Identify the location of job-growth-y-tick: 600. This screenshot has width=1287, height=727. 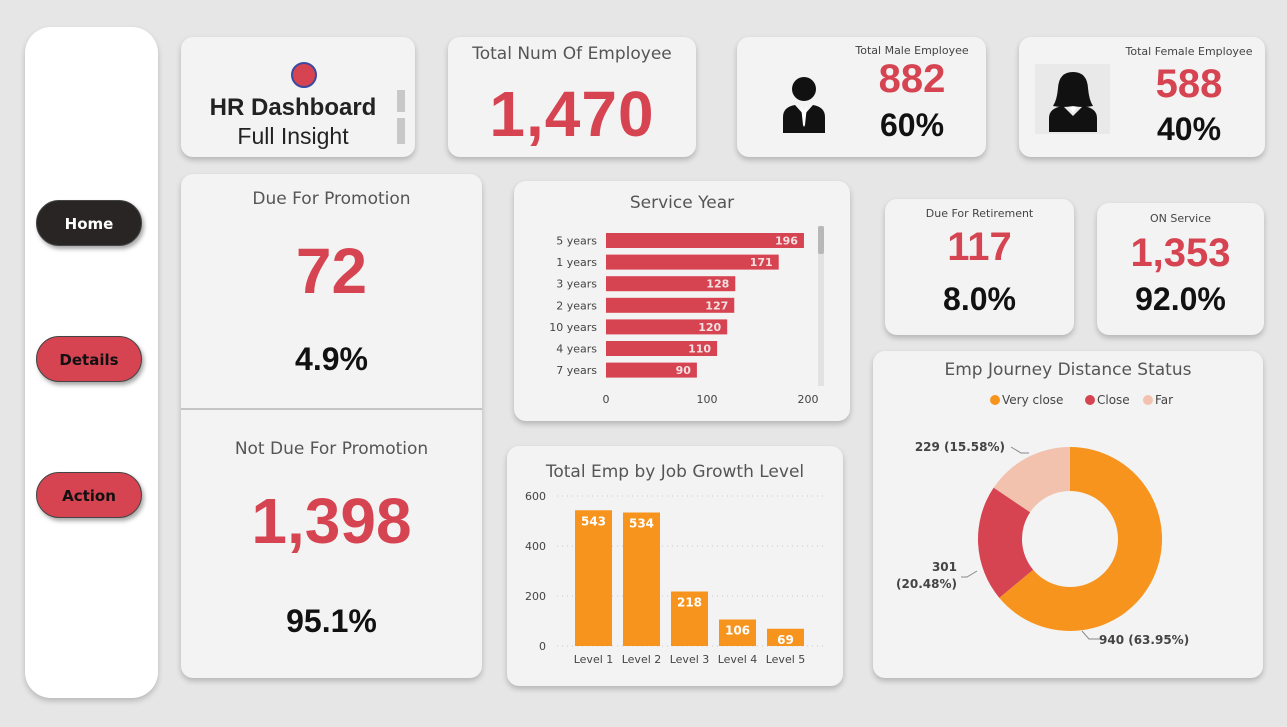
(535, 496).